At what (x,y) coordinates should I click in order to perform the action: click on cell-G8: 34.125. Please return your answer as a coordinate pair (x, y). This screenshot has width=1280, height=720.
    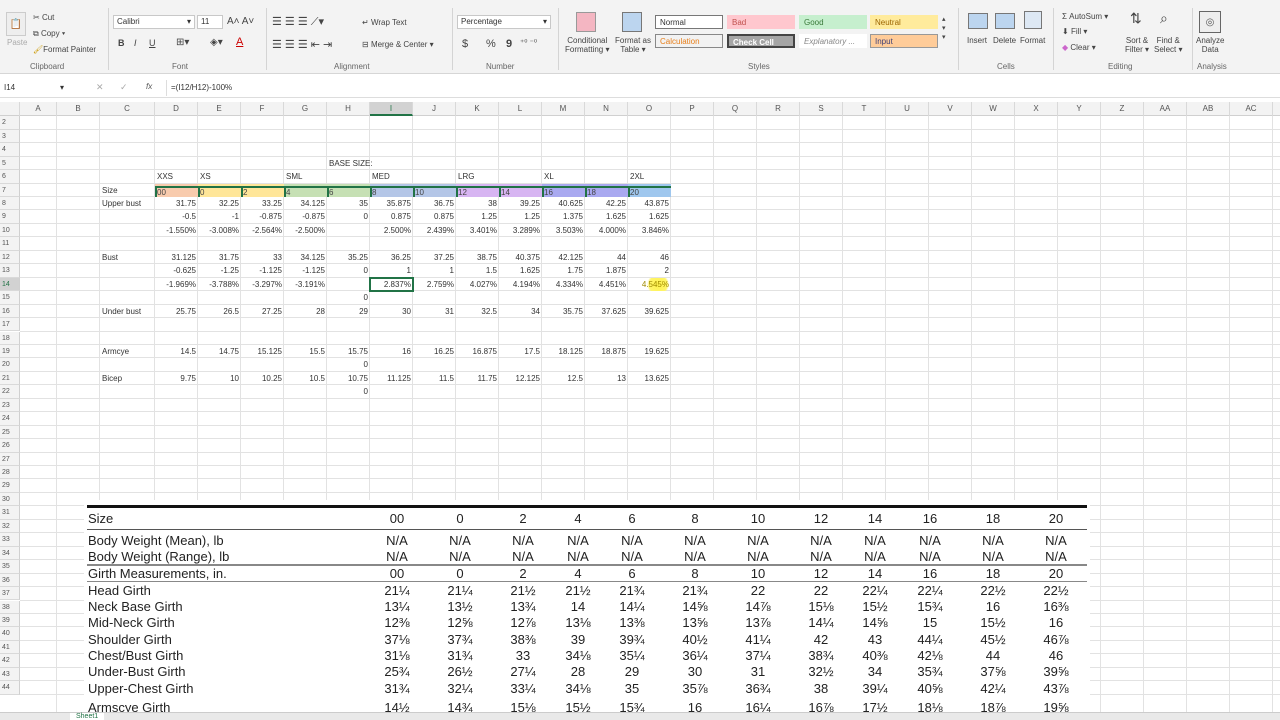
    Looking at the image, I should click on (305, 203).